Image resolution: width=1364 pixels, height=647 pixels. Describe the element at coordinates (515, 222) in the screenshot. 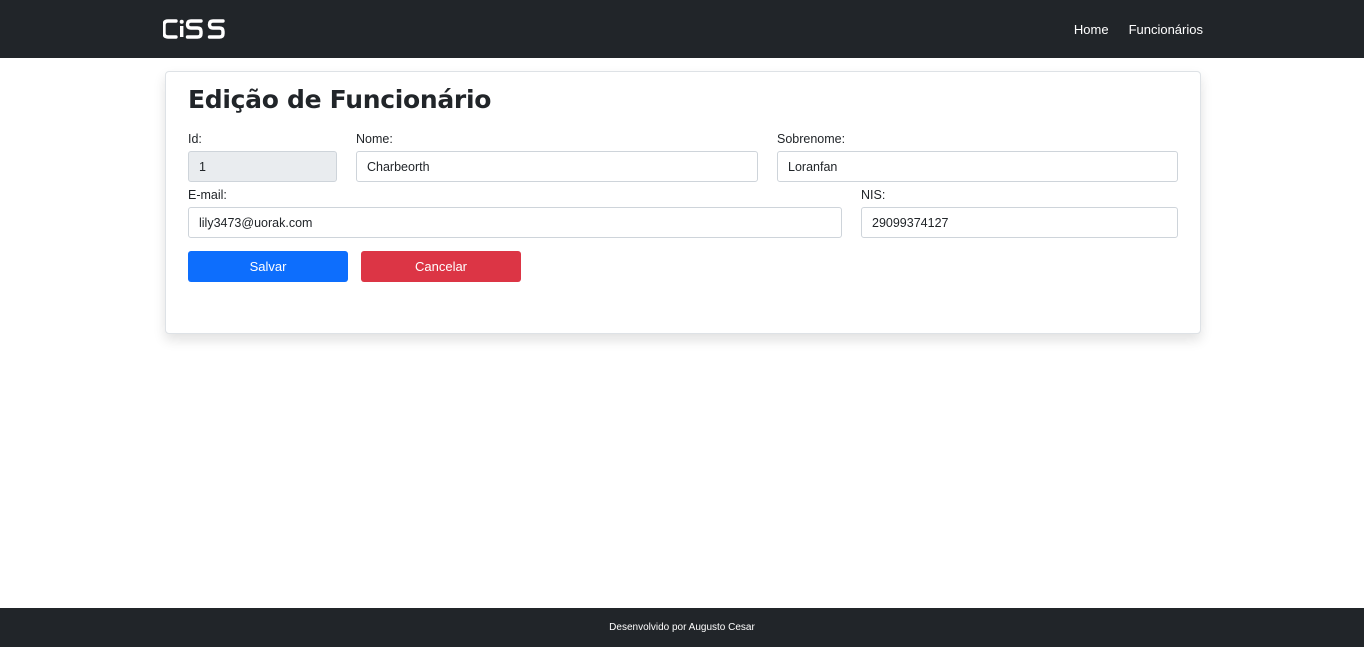

I see `email-field` at that location.